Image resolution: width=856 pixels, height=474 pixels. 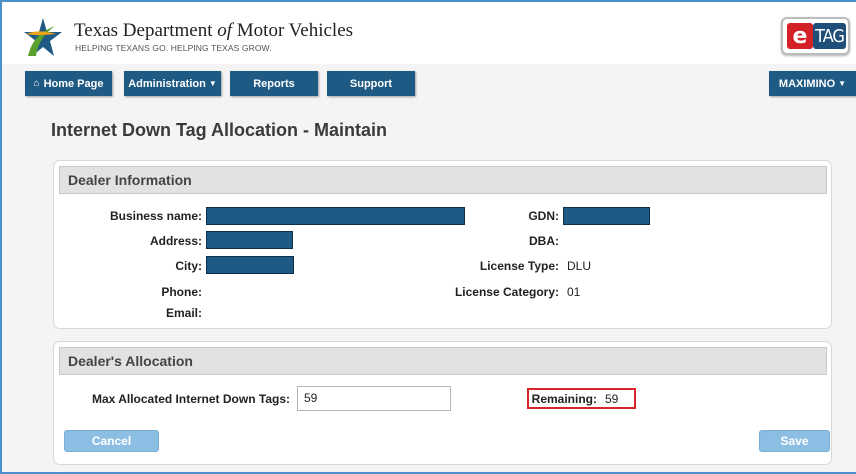 I want to click on user-menu-label: MAXIMINO, so click(x=807, y=83).